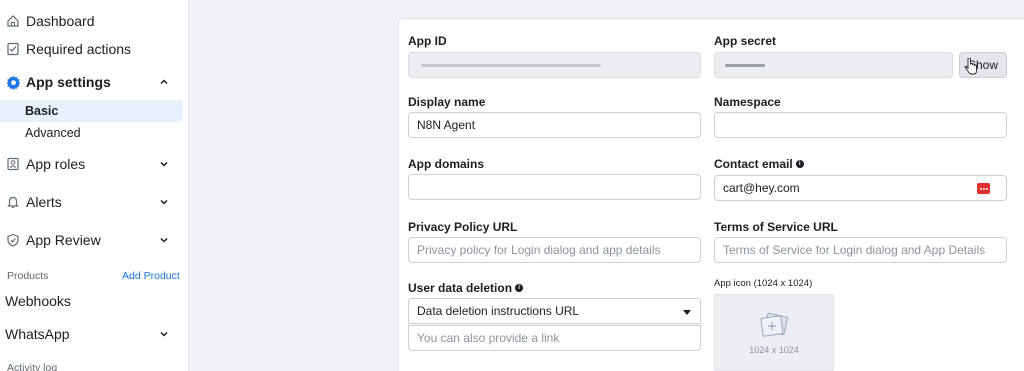 The image size is (1024, 371). I want to click on app-secret-label: App secret, so click(745, 41).